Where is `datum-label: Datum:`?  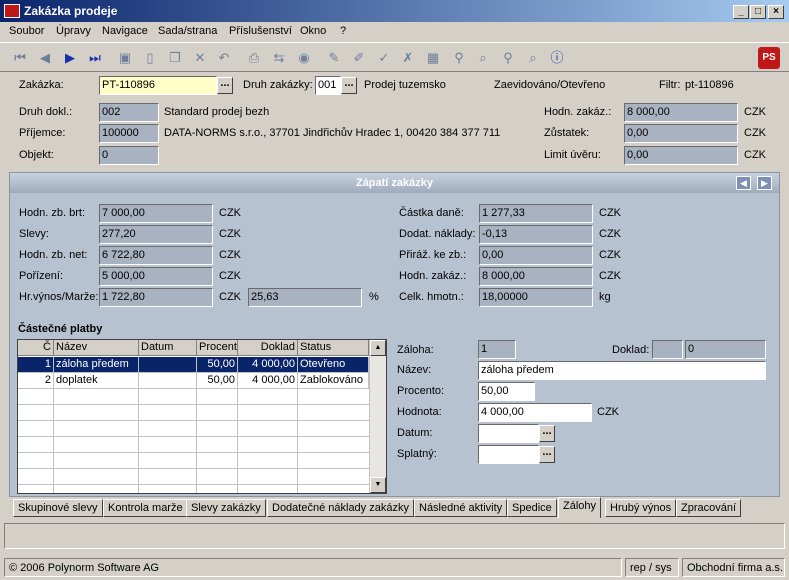 datum-label: Datum: is located at coordinates (415, 433).